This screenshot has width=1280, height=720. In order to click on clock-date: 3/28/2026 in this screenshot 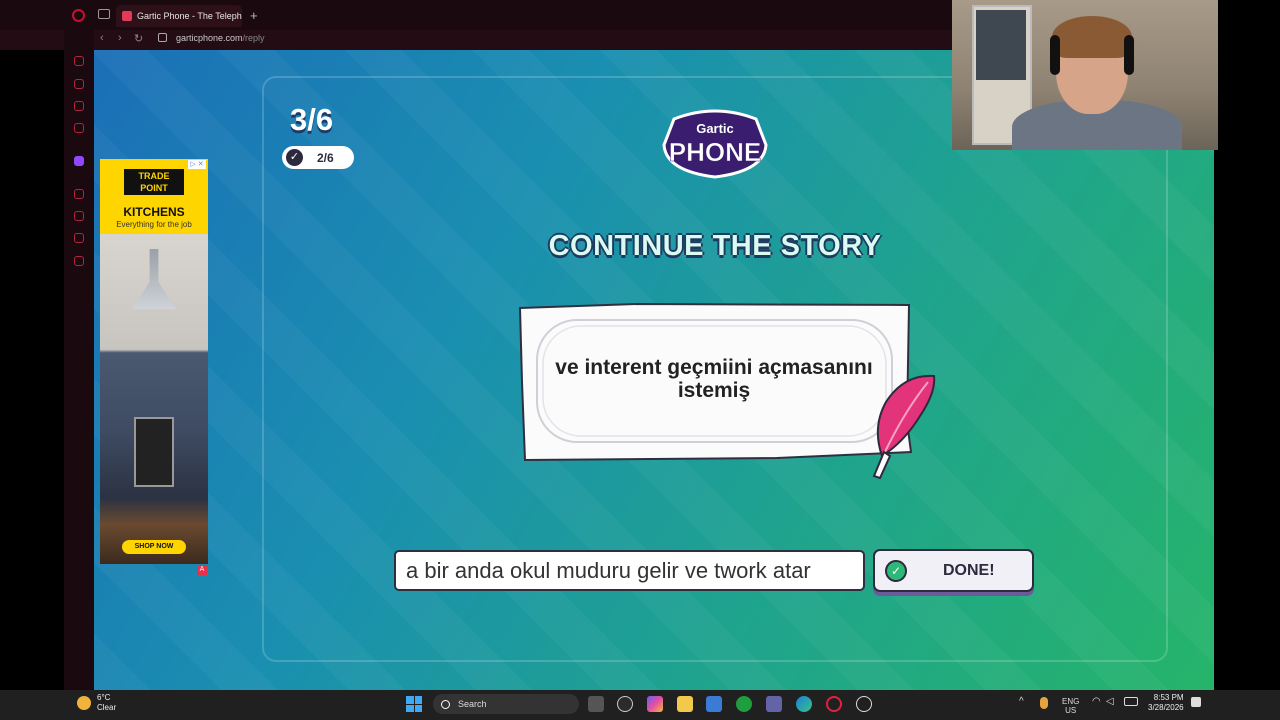, I will do `click(1166, 707)`.